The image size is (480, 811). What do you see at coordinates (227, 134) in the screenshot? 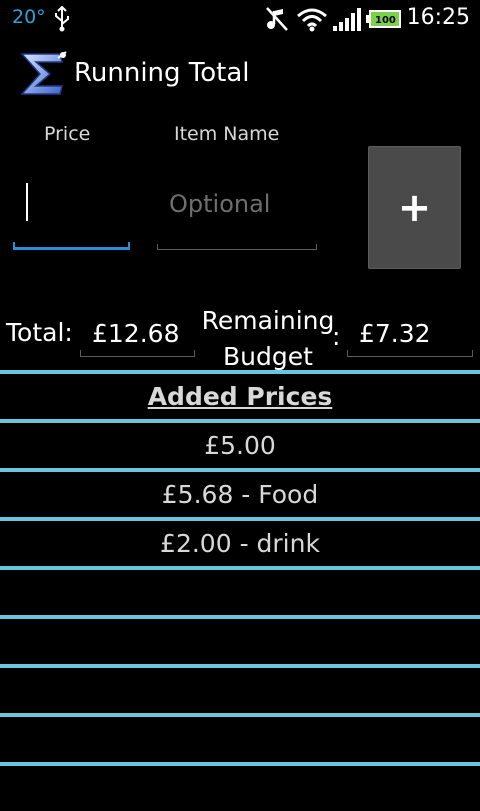
I see `item-name-label: Item Name` at bounding box center [227, 134].